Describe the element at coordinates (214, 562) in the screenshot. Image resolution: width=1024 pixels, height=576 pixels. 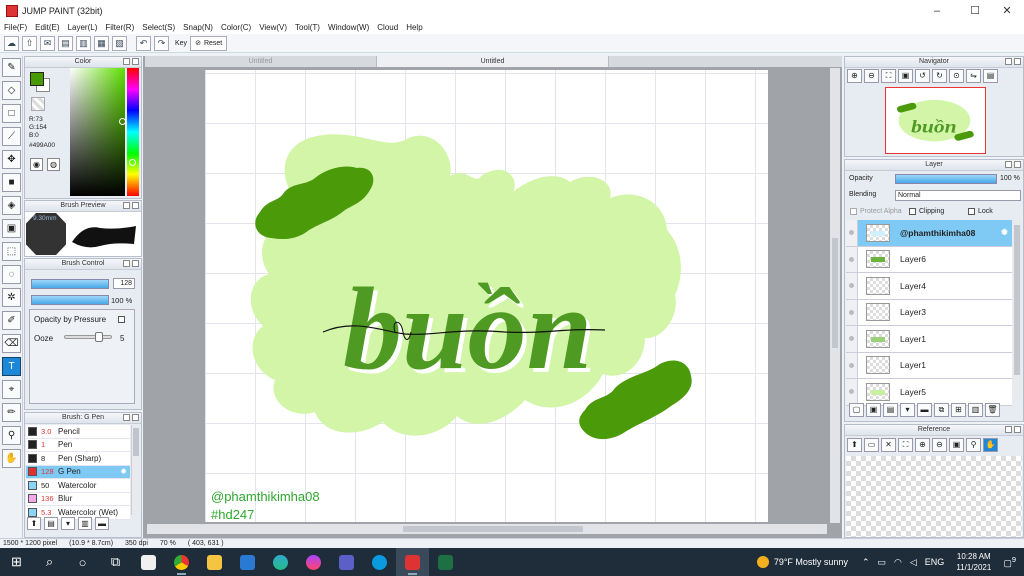
I see `file-explorer-app` at that location.